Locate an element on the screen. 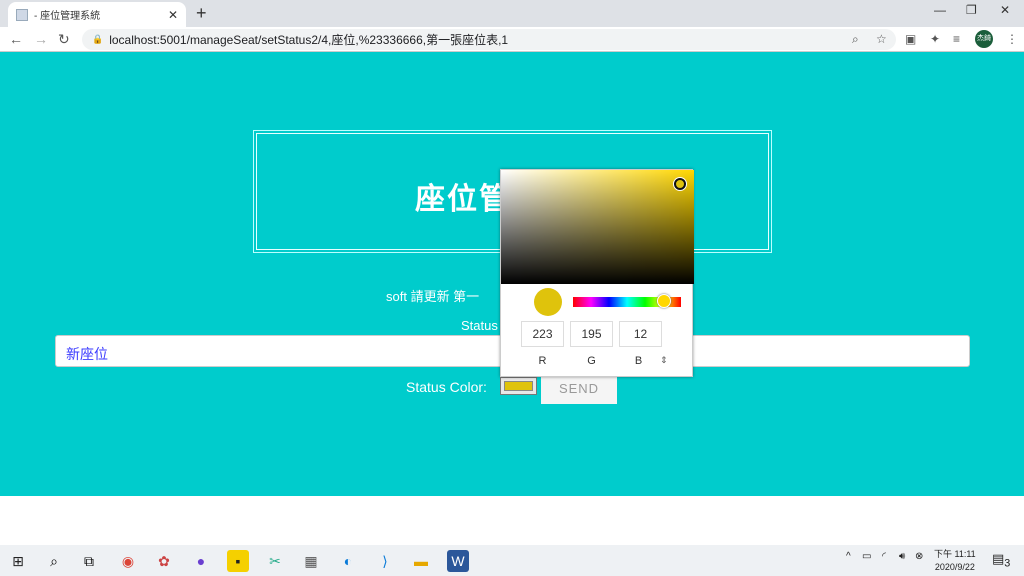  color-picker-popup: 223 195 12 R G B ⇕ is located at coordinates (597, 273).